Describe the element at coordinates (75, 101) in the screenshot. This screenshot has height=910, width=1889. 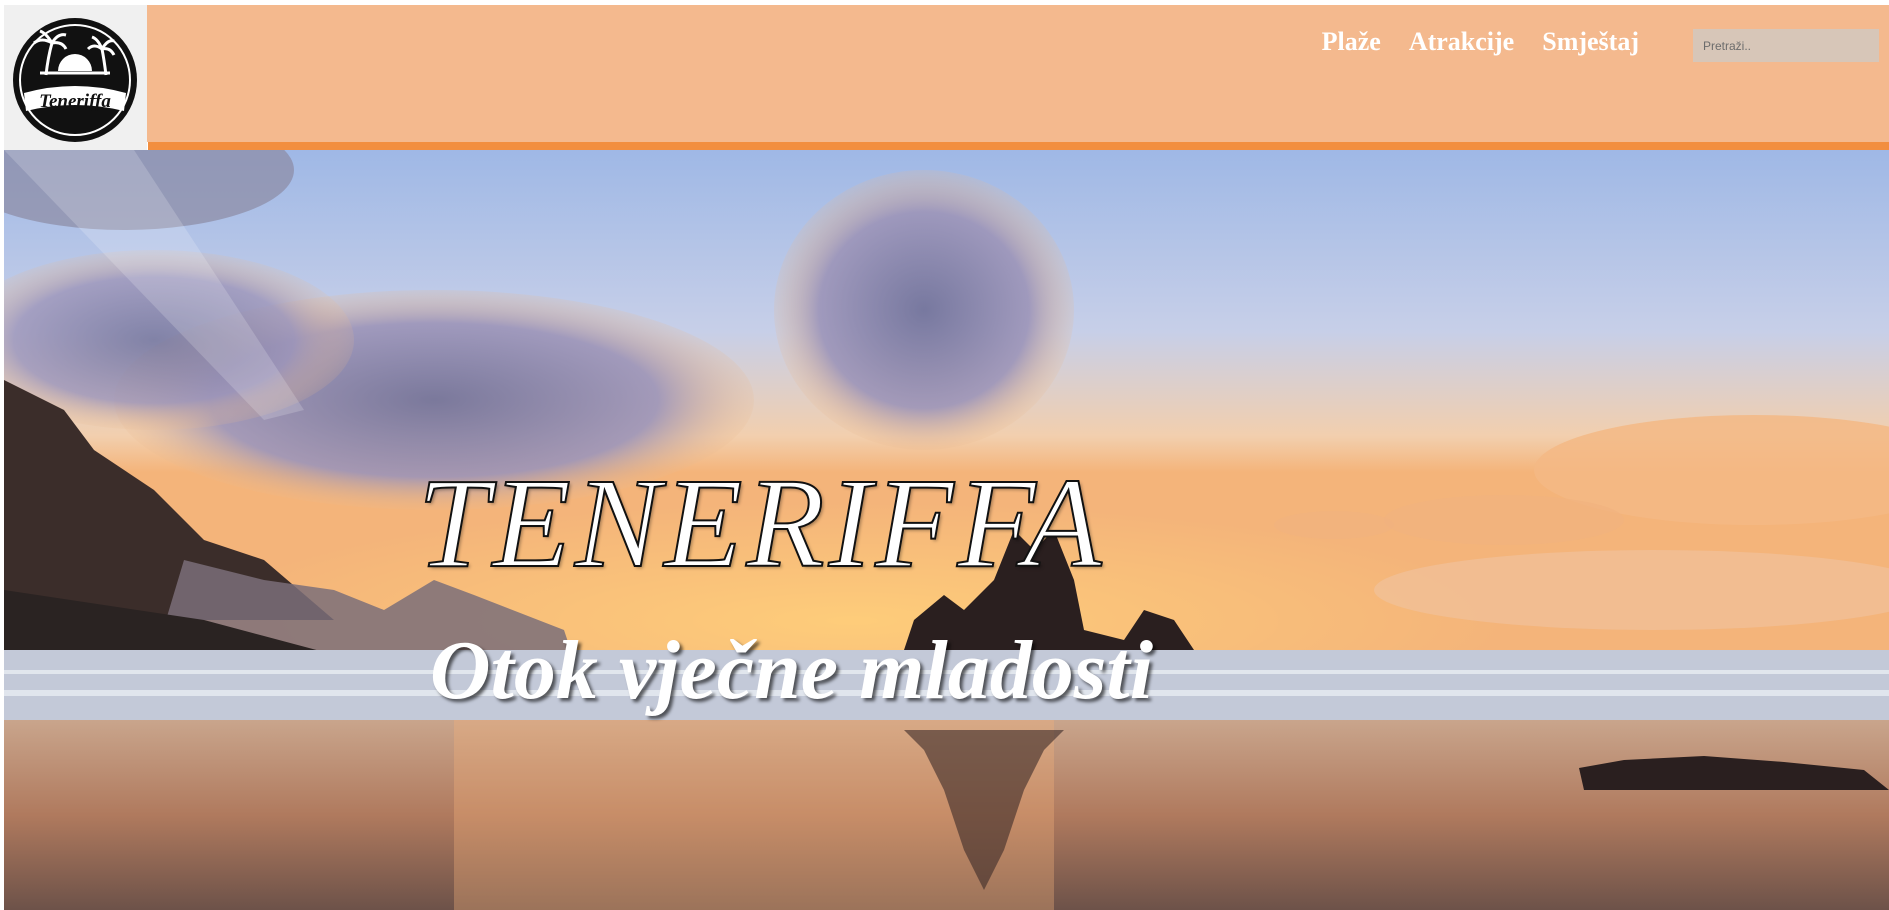
I see `logo-text: Teneriffa` at that location.